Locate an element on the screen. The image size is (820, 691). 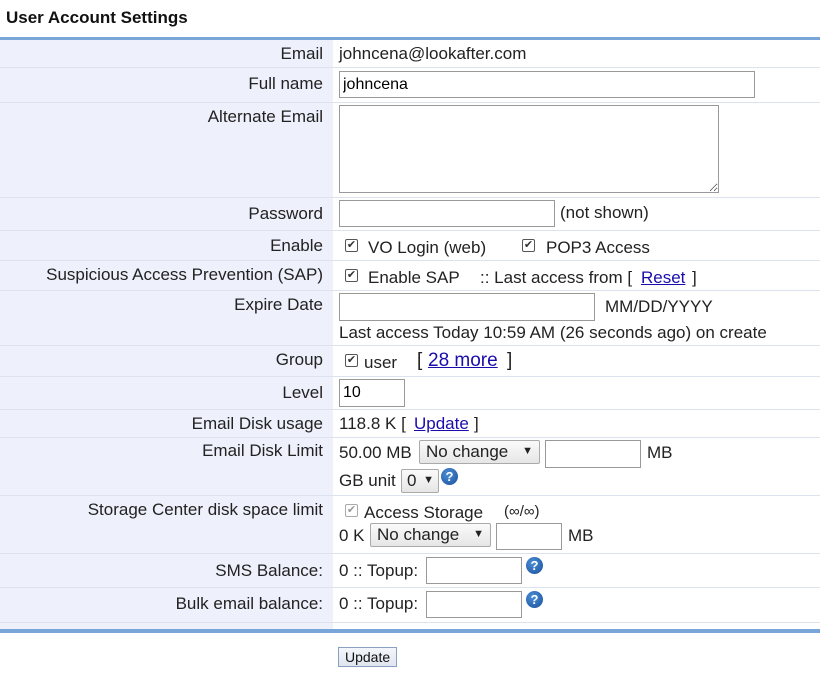
row-group: Group ✔ user [ 28 more ] is located at coordinates (410, 361).